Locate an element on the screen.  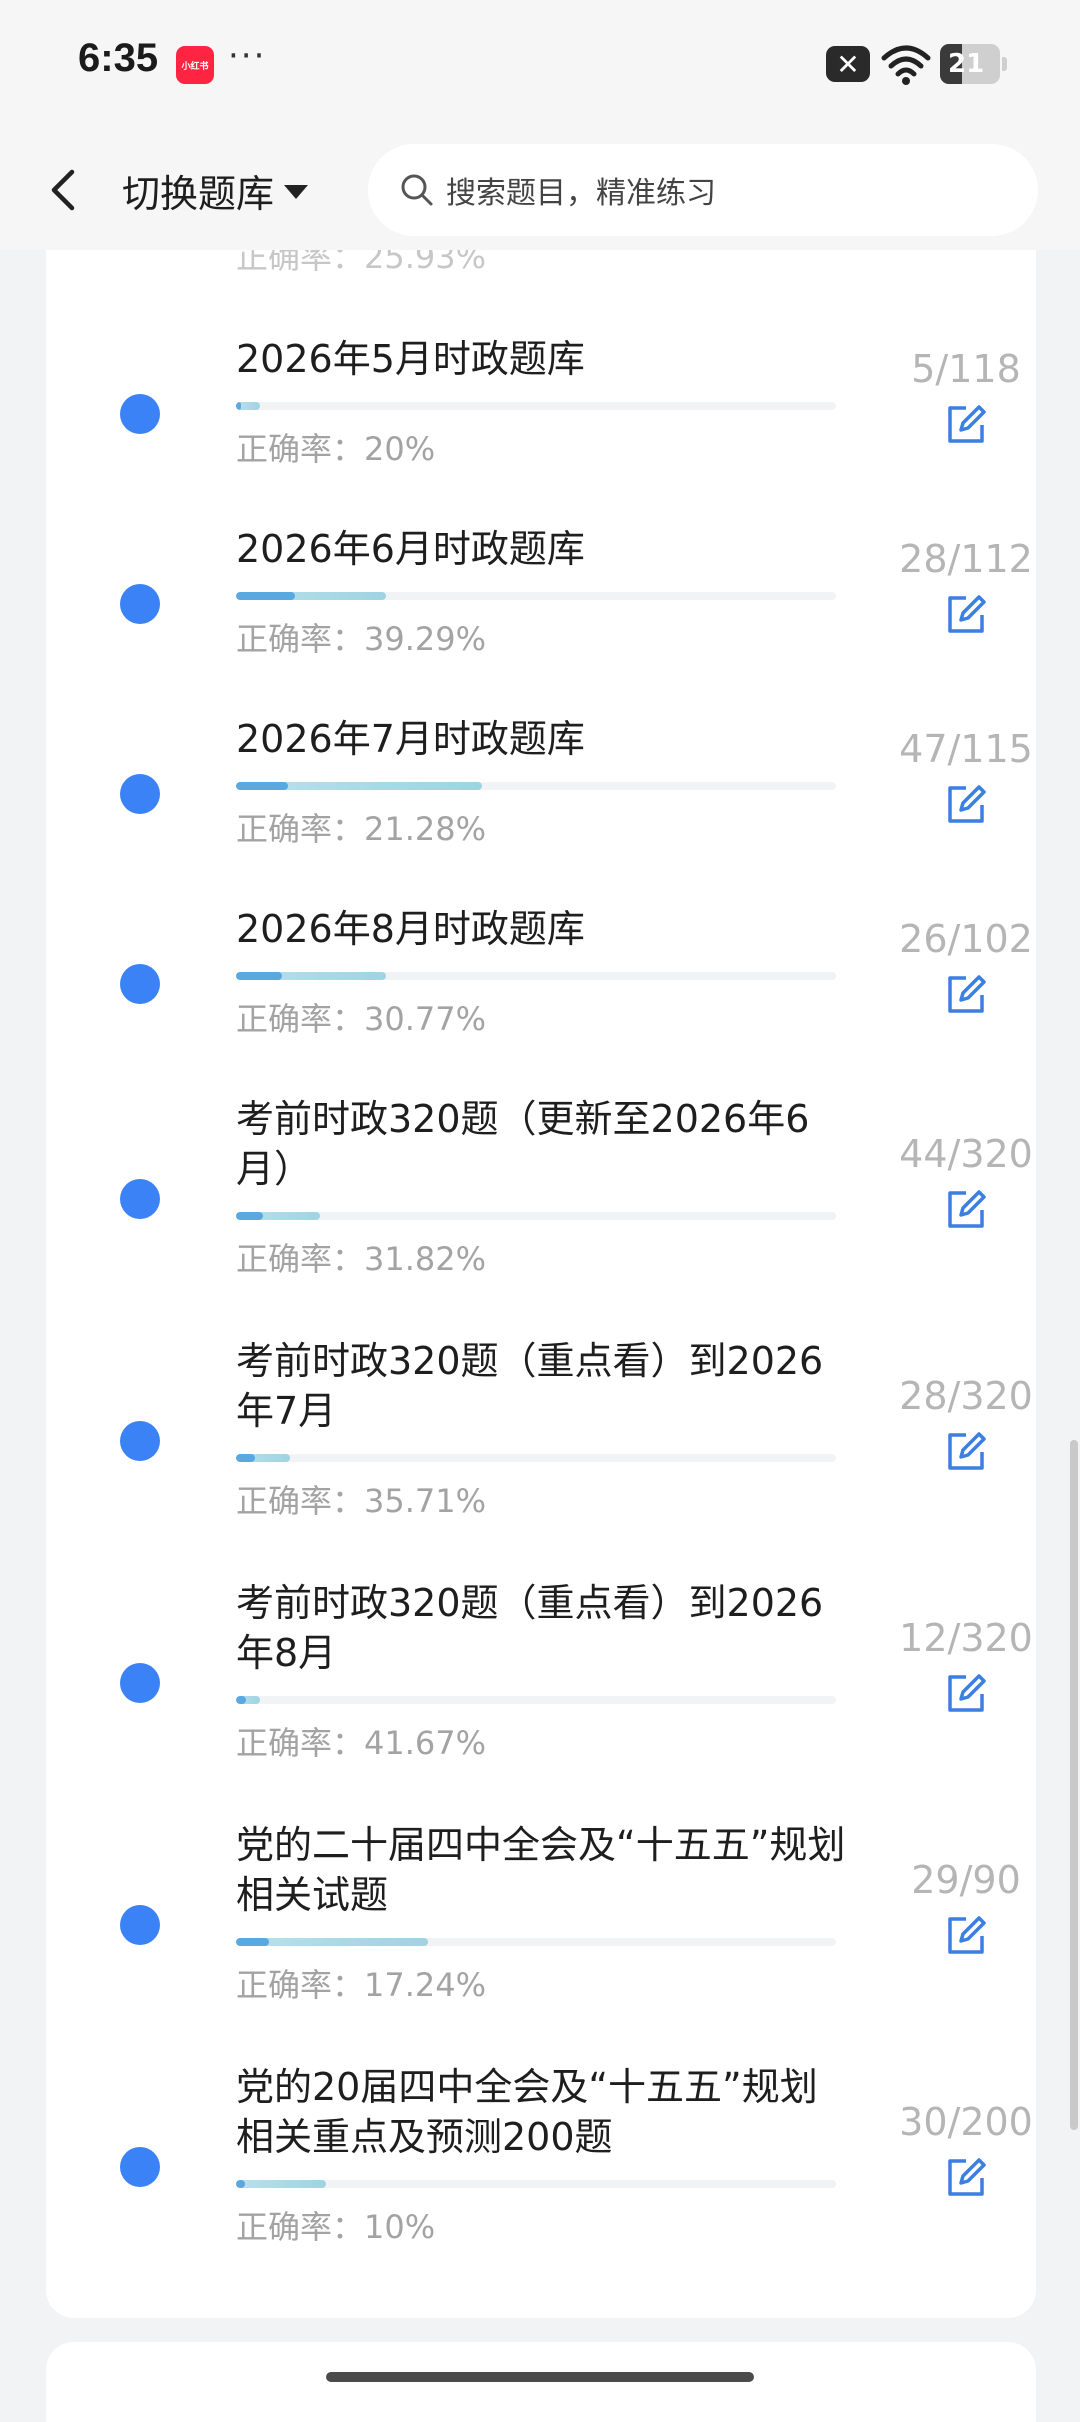
item-title: 2026年7月时政题库 is located at coordinates (410, 739).